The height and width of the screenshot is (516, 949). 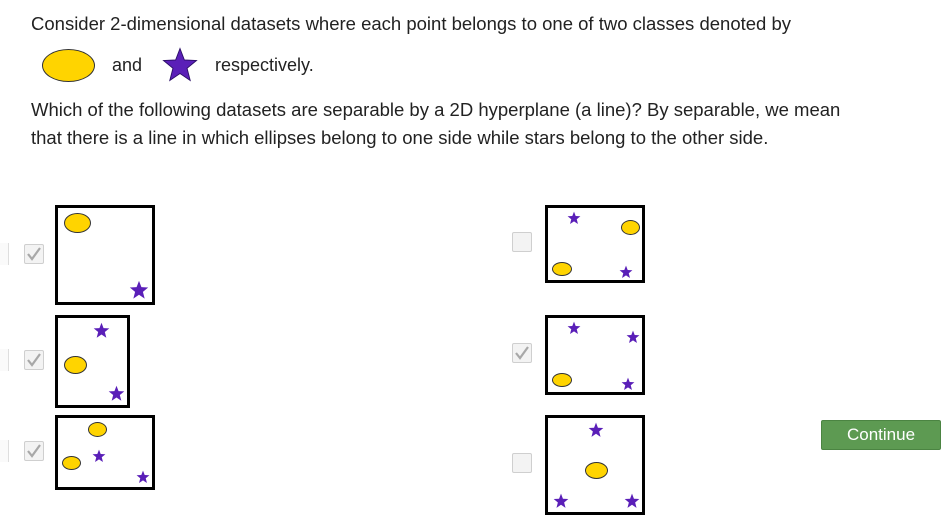 I want to click on option-1-checkbox, so click(x=34, y=254).